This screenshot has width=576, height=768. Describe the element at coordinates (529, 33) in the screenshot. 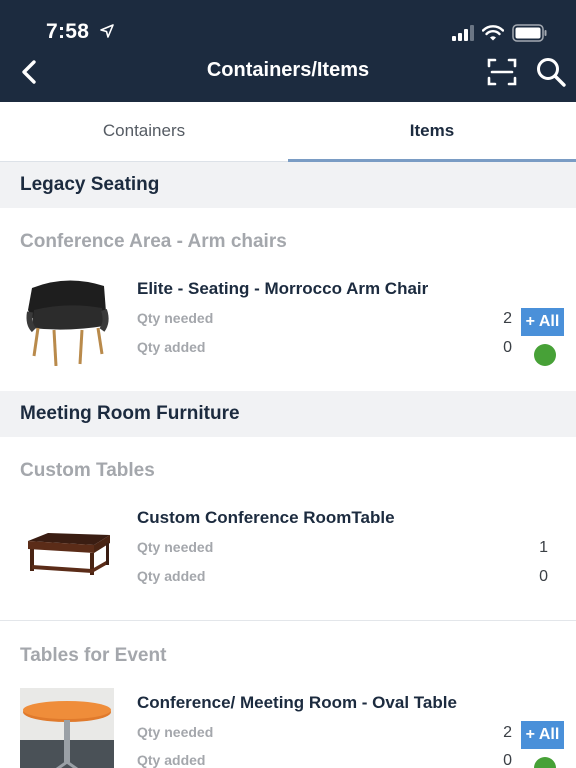

I see `battery-icon` at that location.